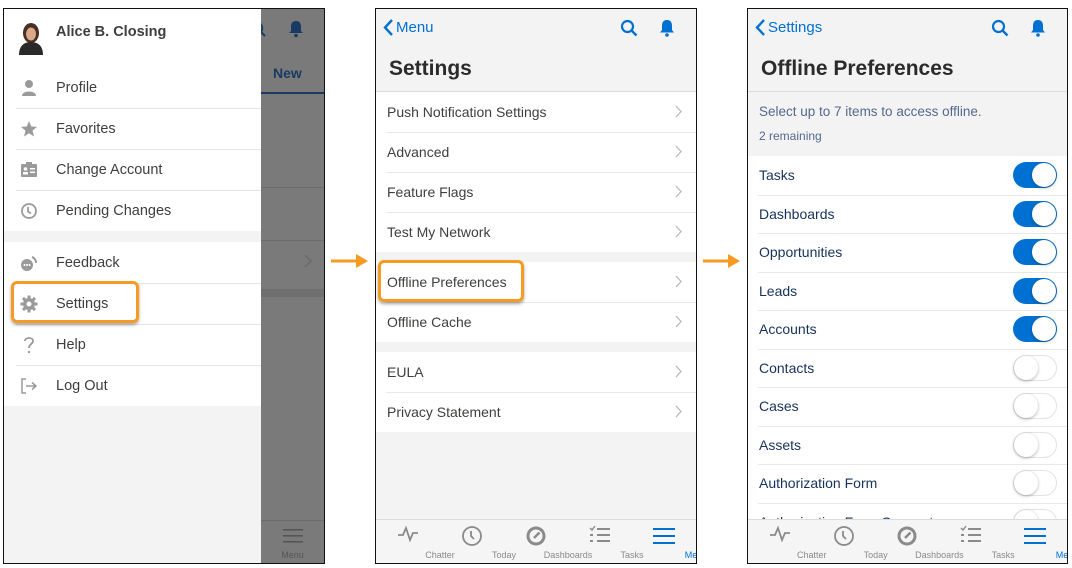  Describe the element at coordinates (418, 152) in the screenshot. I see `row-label: Advanced` at that location.